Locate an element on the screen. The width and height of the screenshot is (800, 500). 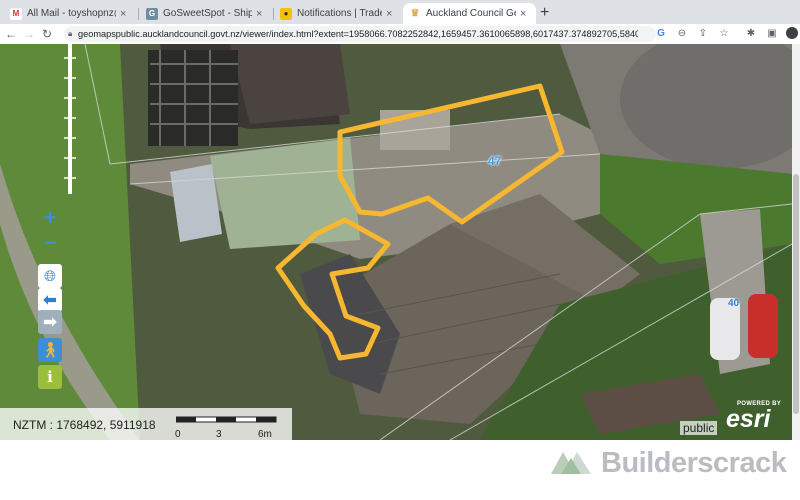
zoom-icon: ⊖ is located at coordinates (682, 33).